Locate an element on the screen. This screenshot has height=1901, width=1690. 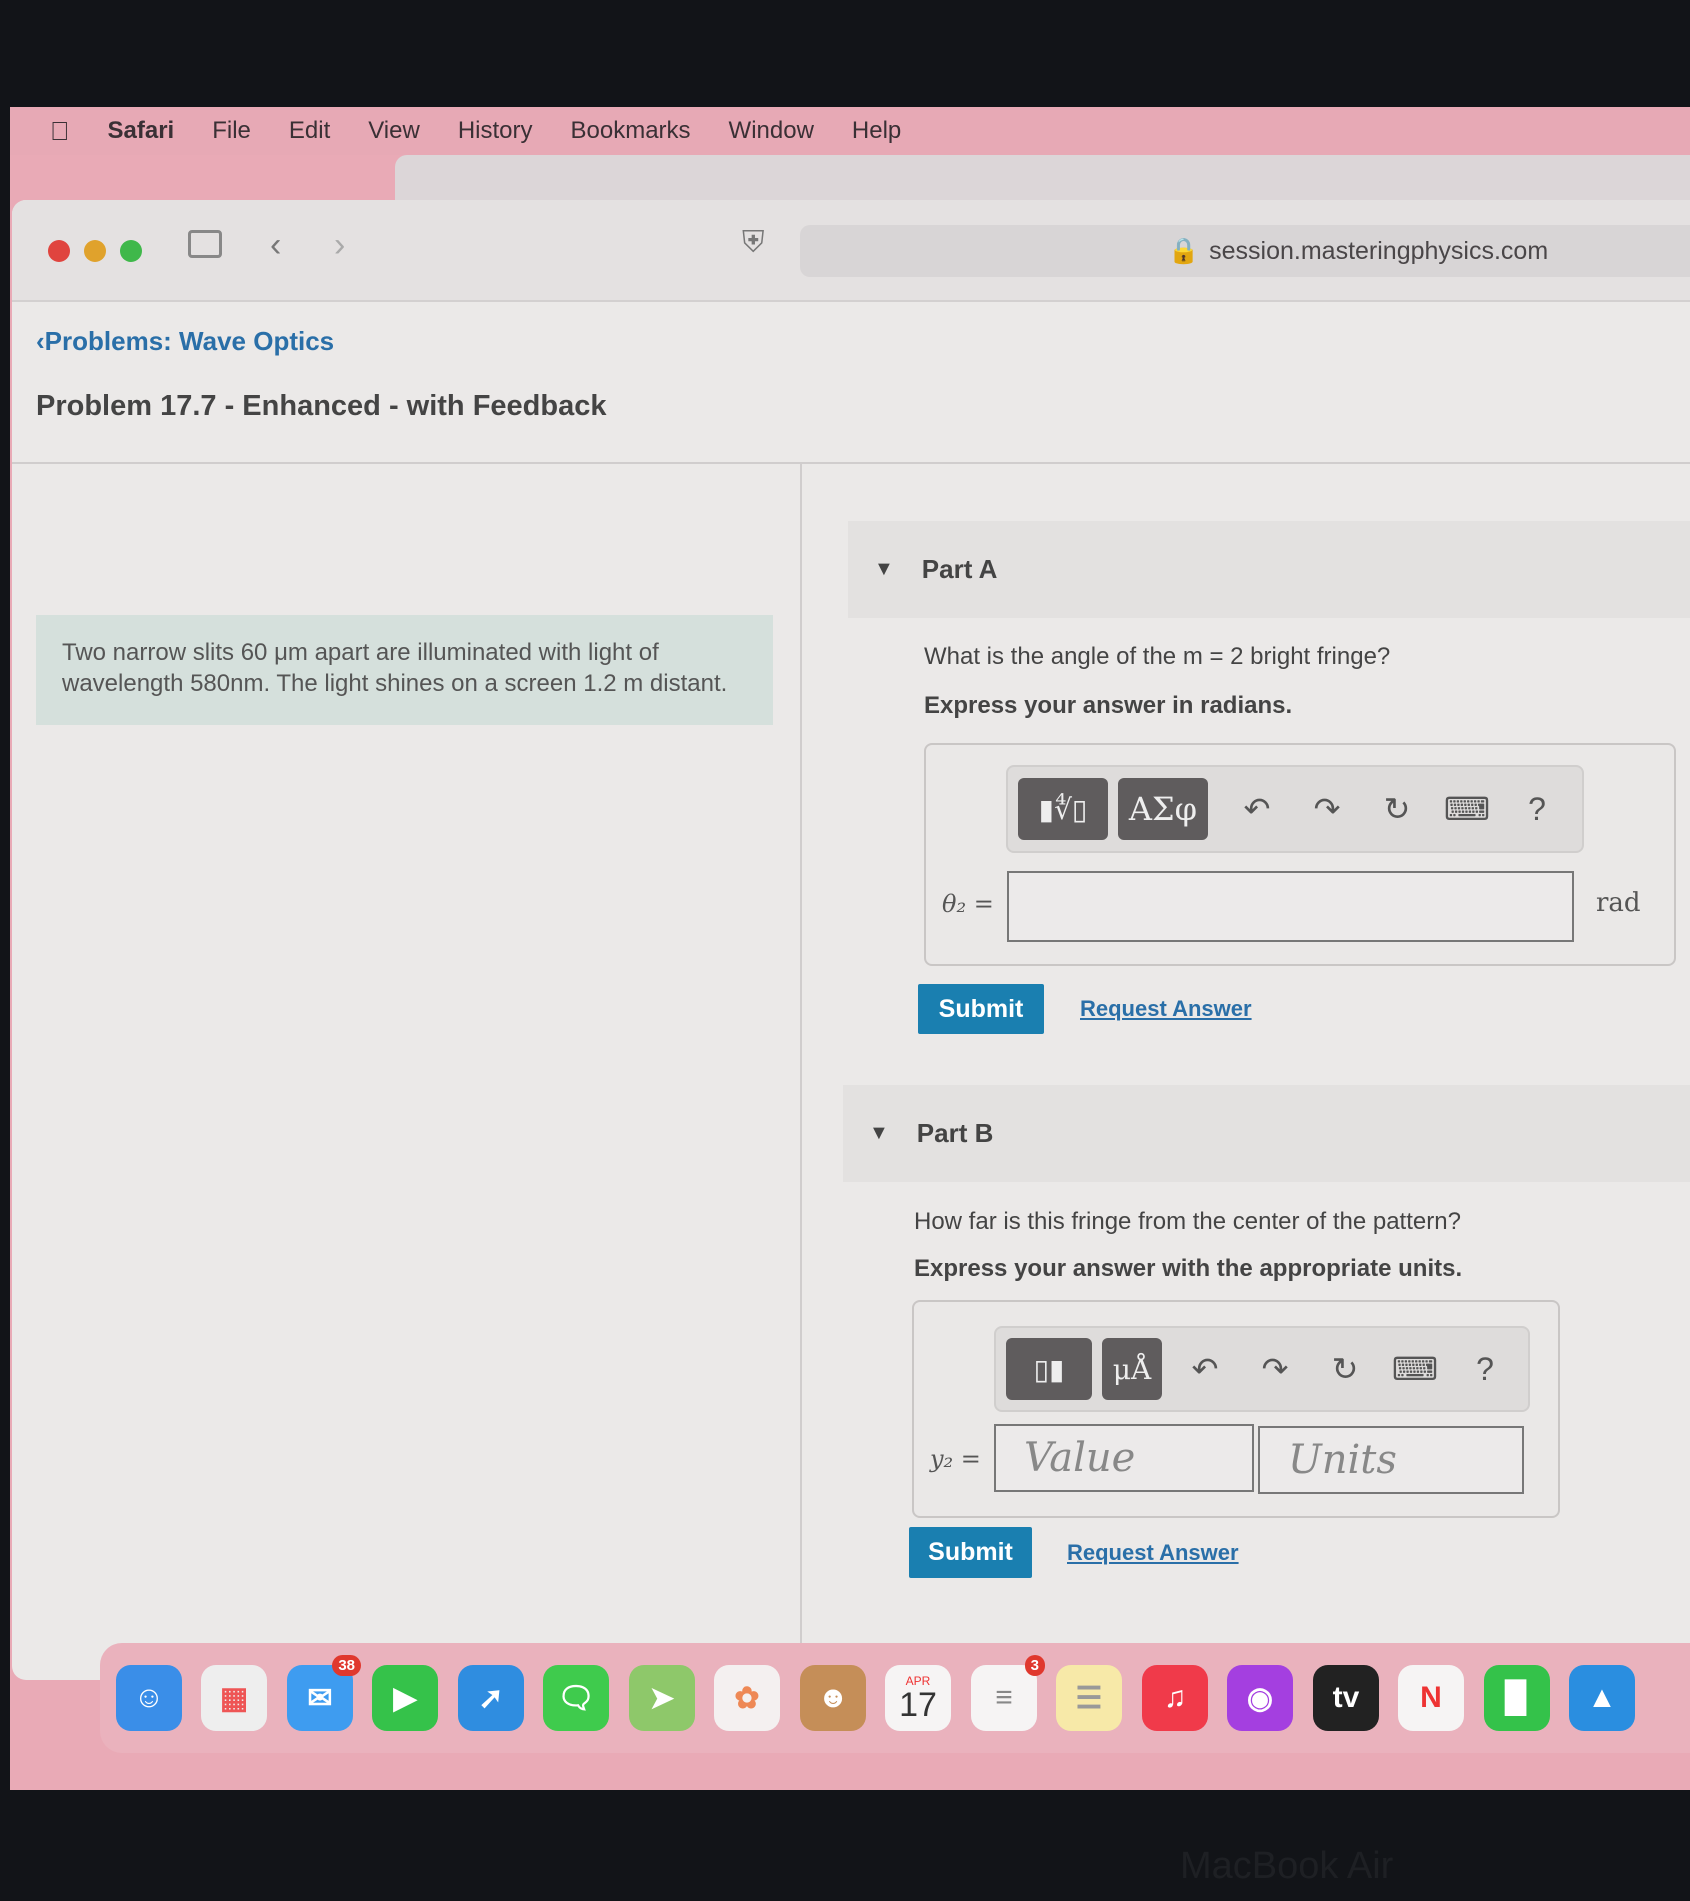
tv-icon: tv is located at coordinates (1346, 1698).